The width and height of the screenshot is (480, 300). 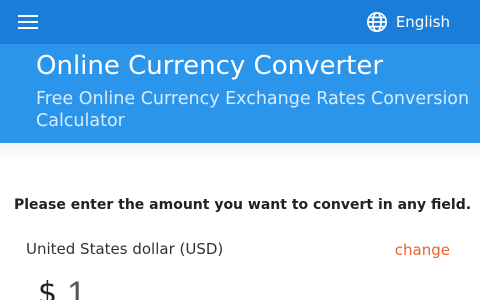 I want to click on globe-icon, so click(x=377, y=22).